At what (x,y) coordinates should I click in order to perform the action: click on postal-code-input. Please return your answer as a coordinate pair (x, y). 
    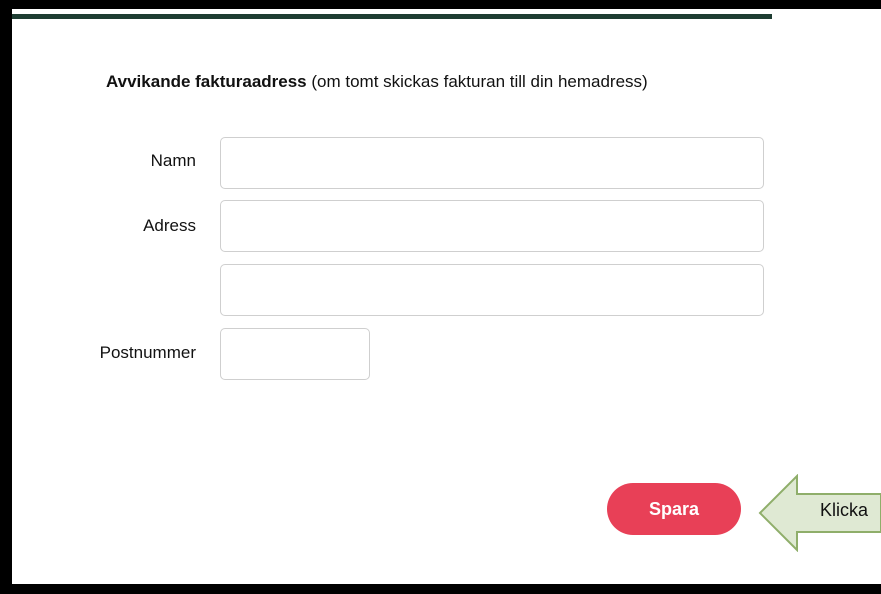
    Looking at the image, I should click on (295, 354).